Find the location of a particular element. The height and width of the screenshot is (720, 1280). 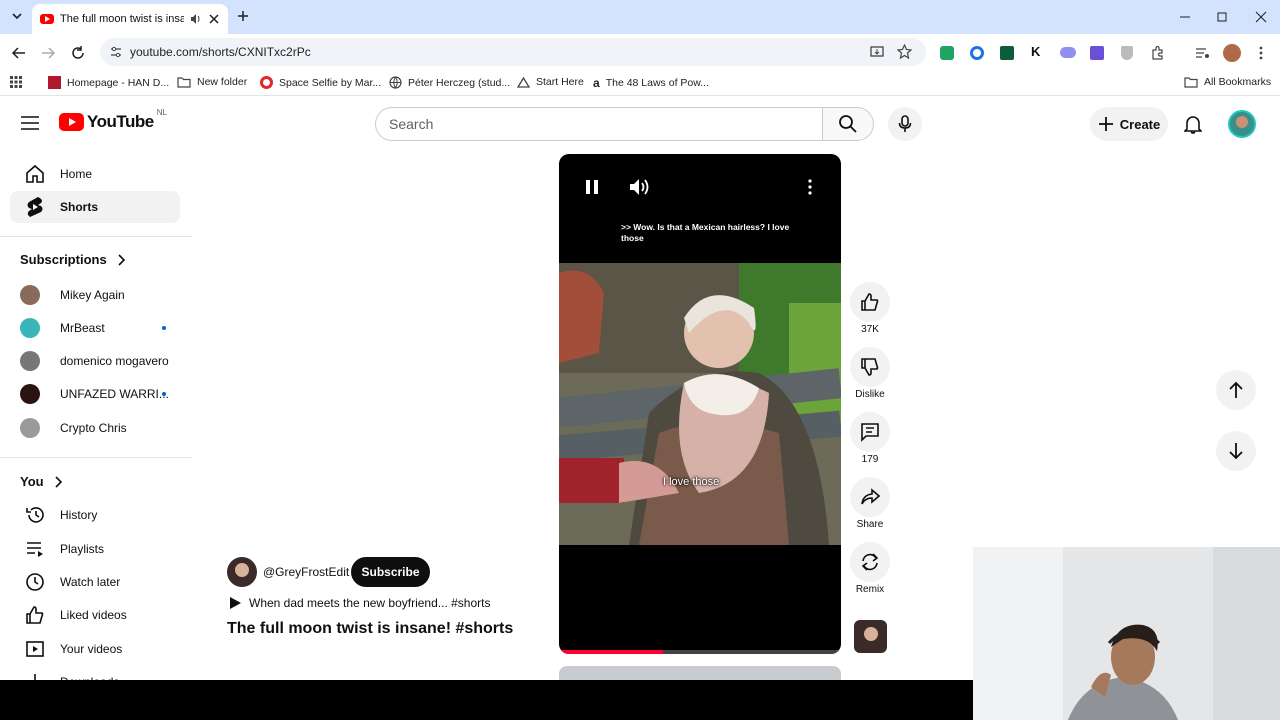

new-tab-icon is located at coordinates (243, 16).